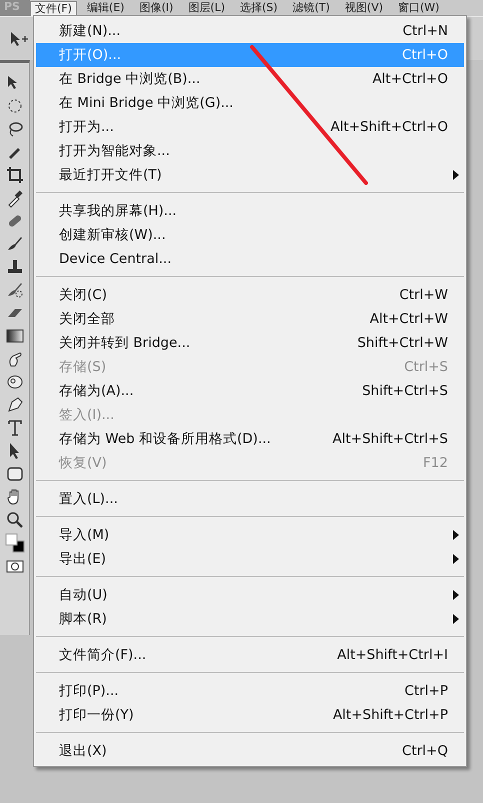 The image size is (483, 803). I want to click on shortcut-text: Shift+Ctrl+W, so click(402, 343).